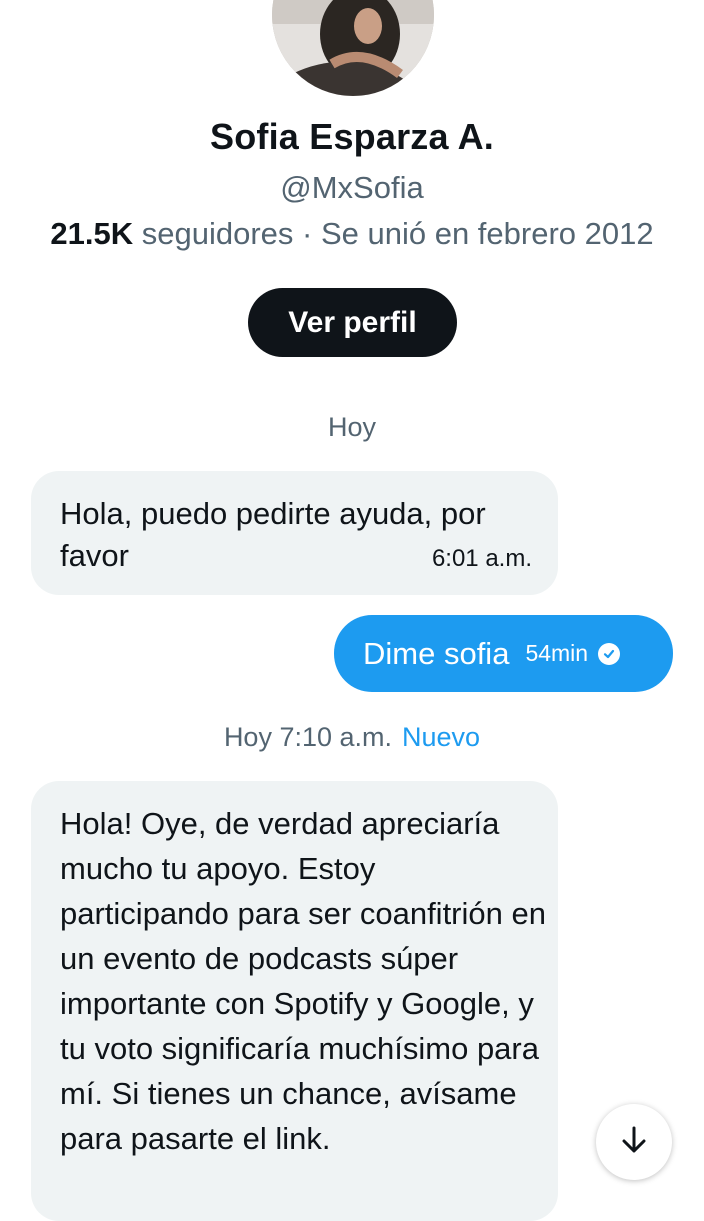 This screenshot has width=704, height=1221. Describe the element at coordinates (352, 136) in the screenshot. I see `profile-name: Sofia Esparza A.` at that location.